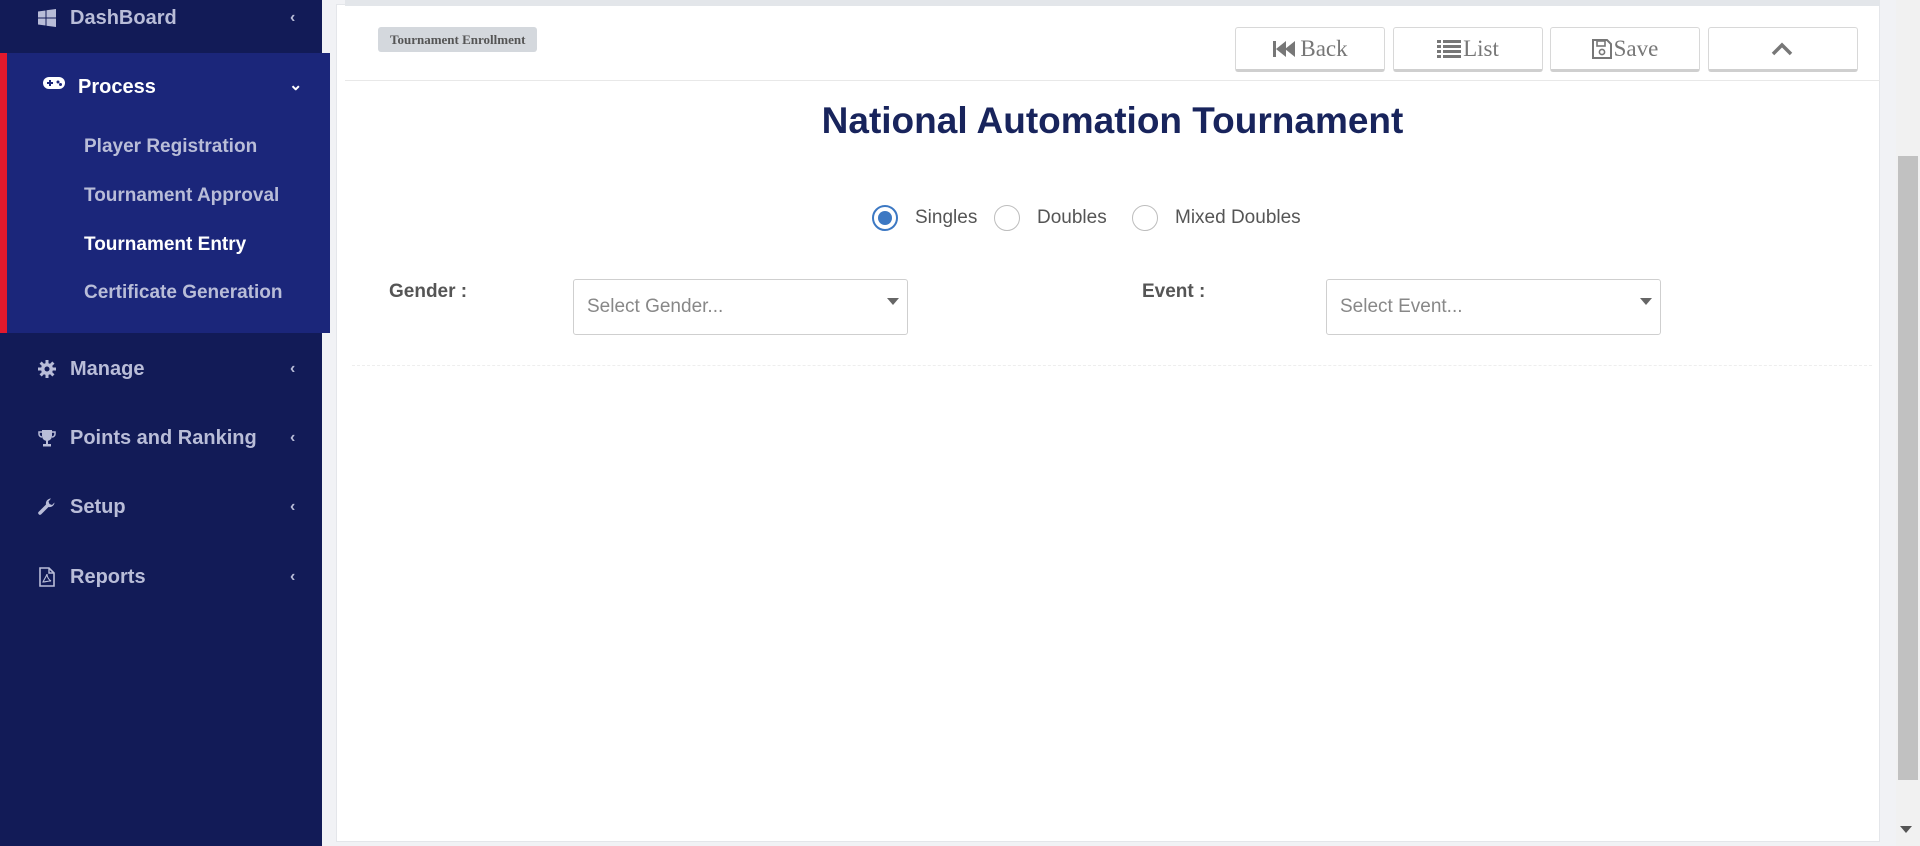 The image size is (1920, 846). Describe the element at coordinates (107, 368) in the screenshot. I see `nav-manage-label: Manage` at that location.